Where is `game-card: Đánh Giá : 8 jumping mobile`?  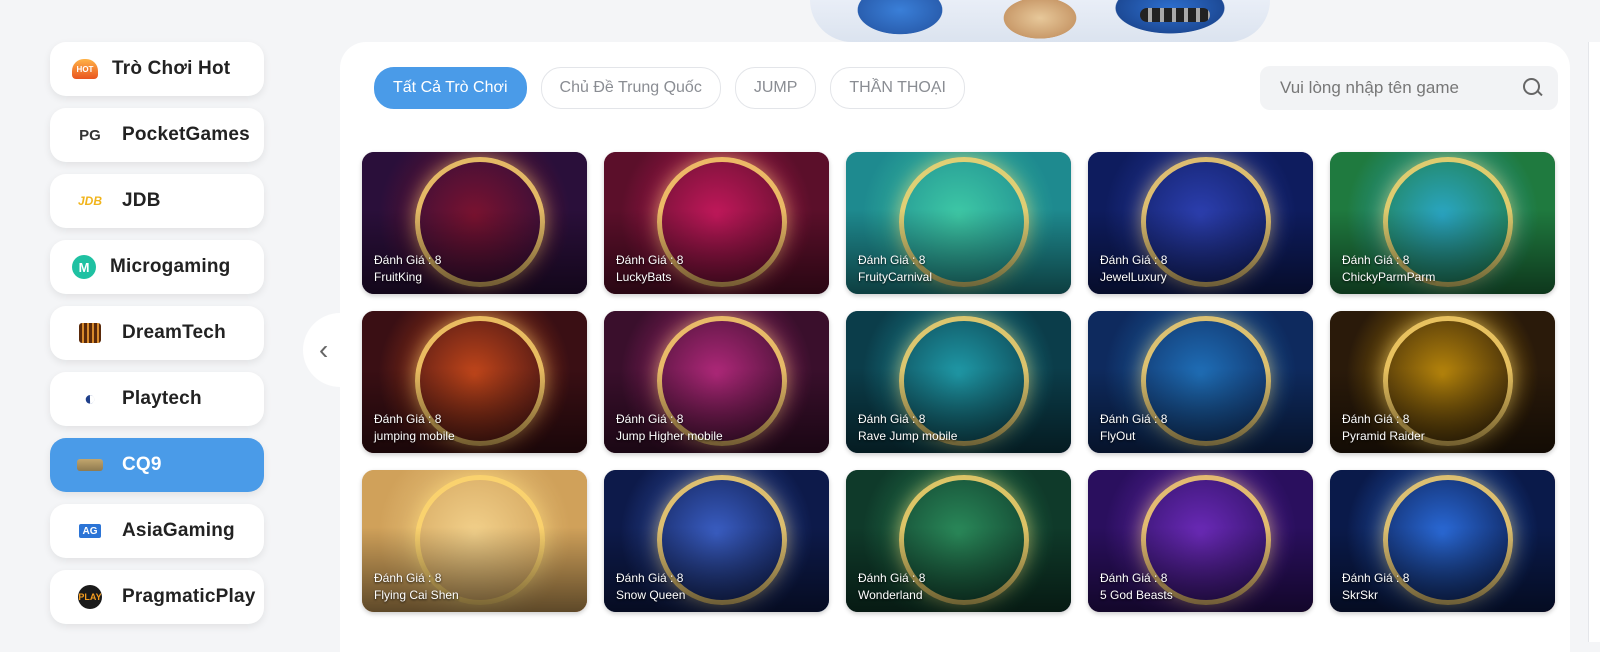 game-card: Đánh Giá : 8 jumping mobile is located at coordinates (474, 382).